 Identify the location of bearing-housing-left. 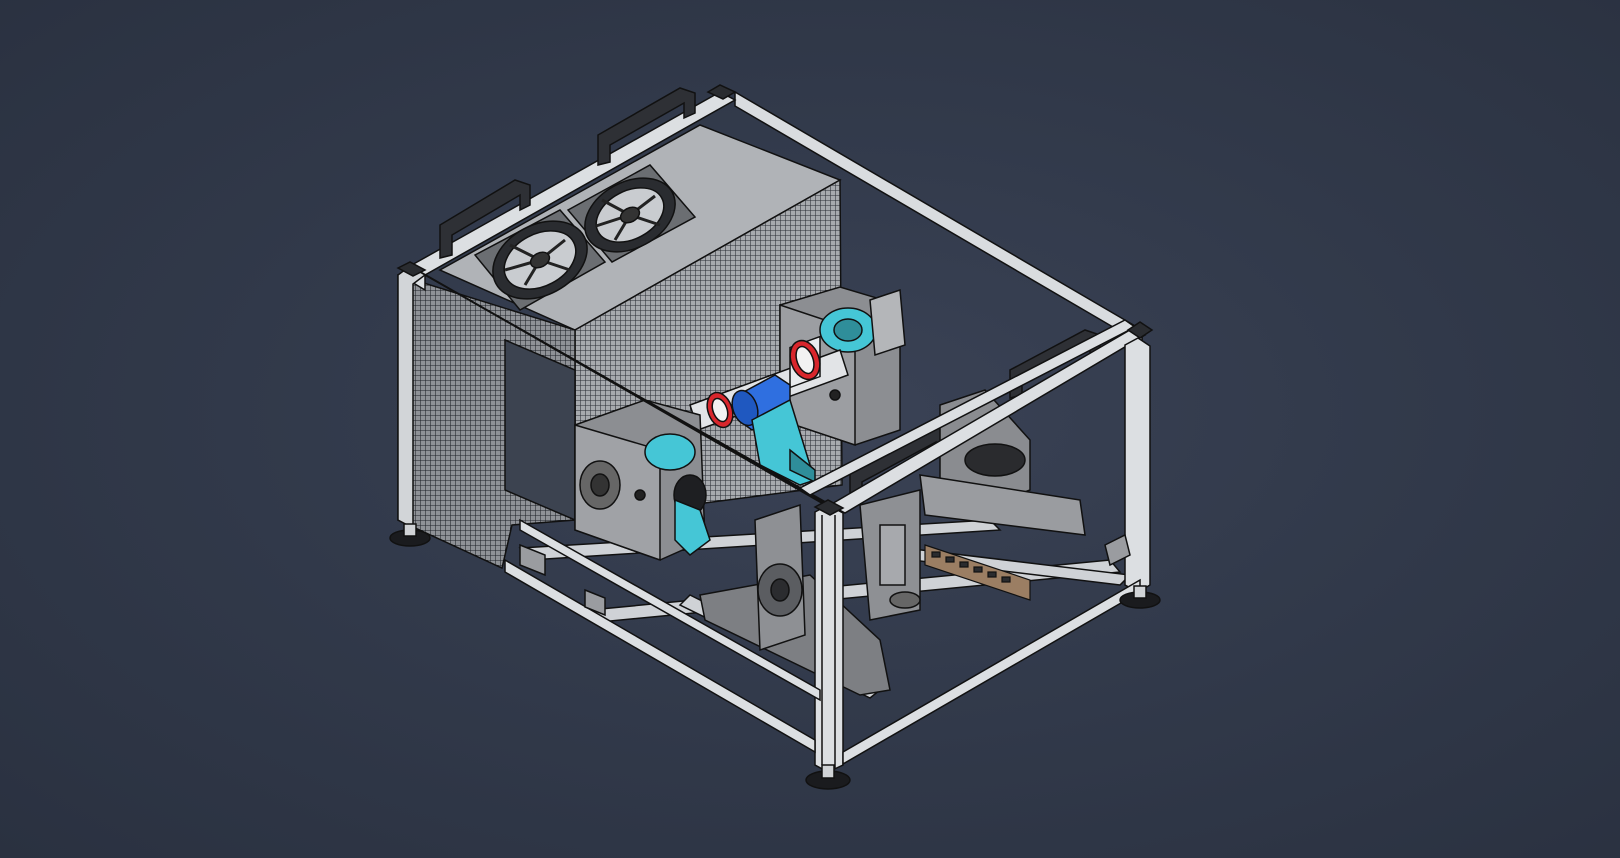
(642, 480).